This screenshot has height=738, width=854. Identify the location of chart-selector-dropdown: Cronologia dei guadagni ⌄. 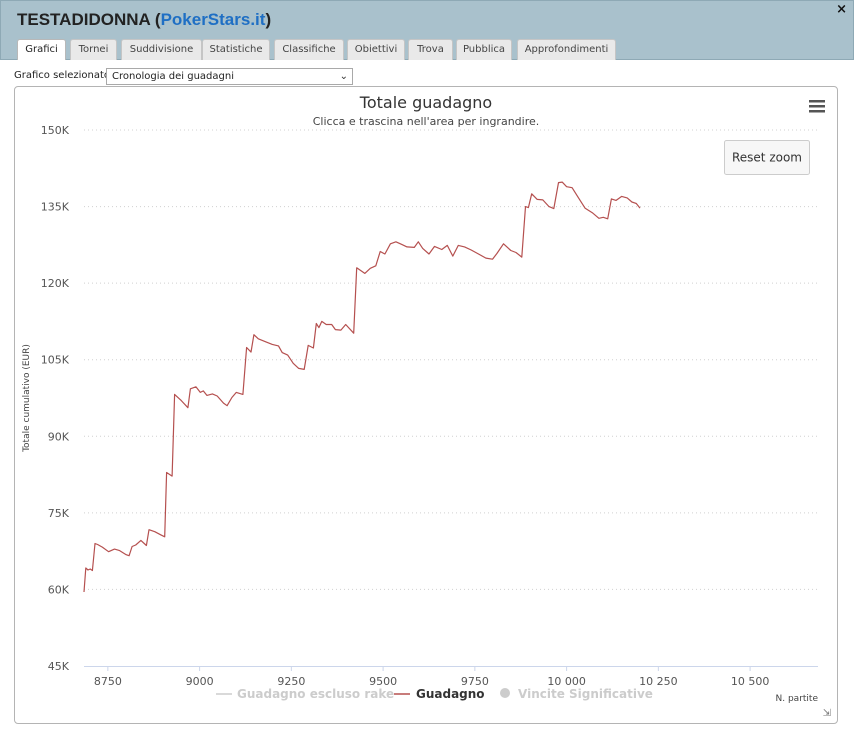
(229, 76).